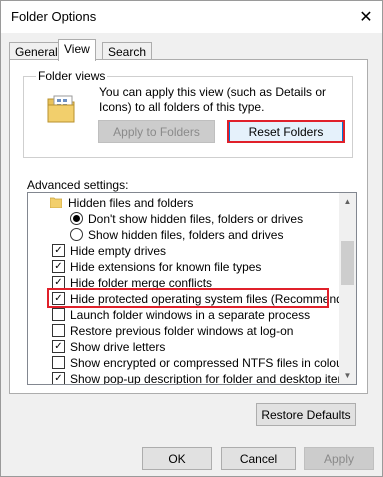 The image size is (383, 477). I want to click on list-item-show-drive-letters: ✓ Show drive letters, so click(204, 346).